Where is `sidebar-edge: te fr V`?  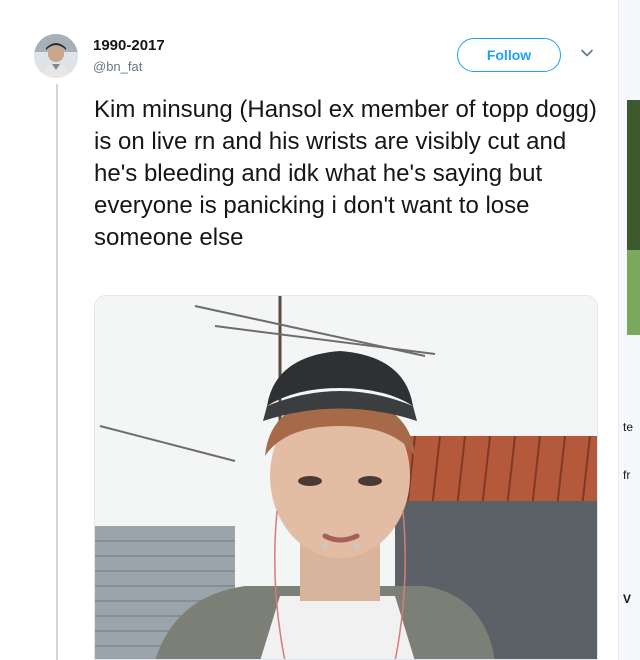 sidebar-edge: te fr V is located at coordinates (629, 330).